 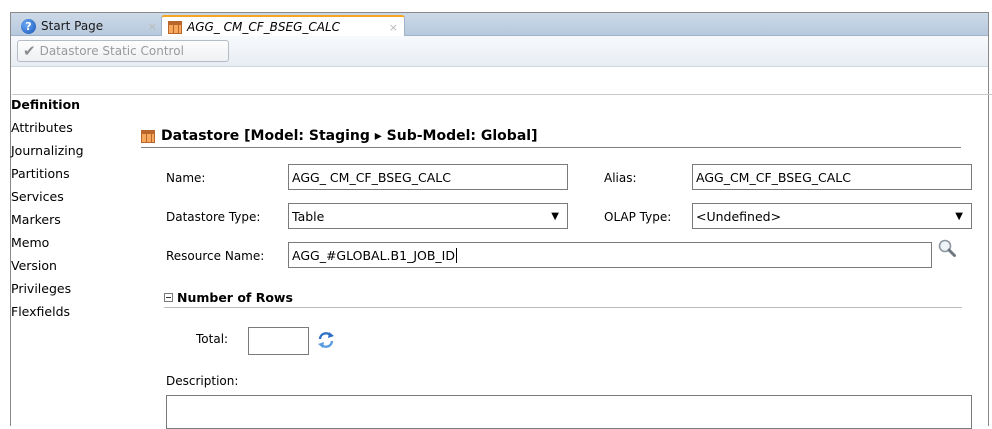 I want to click on name-value: AGG_ CM_CF_BSEG_CALC, so click(x=371, y=177).